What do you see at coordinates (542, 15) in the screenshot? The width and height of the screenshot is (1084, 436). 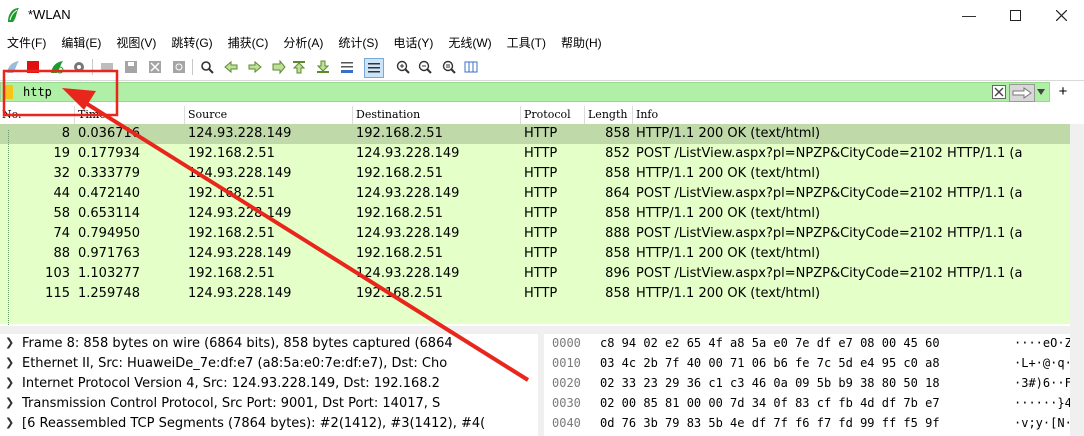 I see `title-bar: *WLAN —` at bounding box center [542, 15].